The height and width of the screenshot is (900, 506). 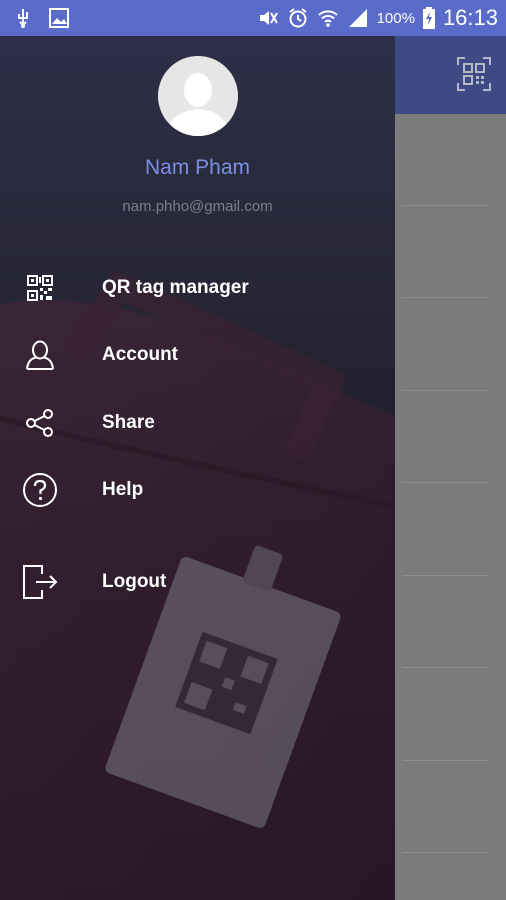 What do you see at coordinates (134, 581) in the screenshot?
I see `menu-item-label: Logout` at bounding box center [134, 581].